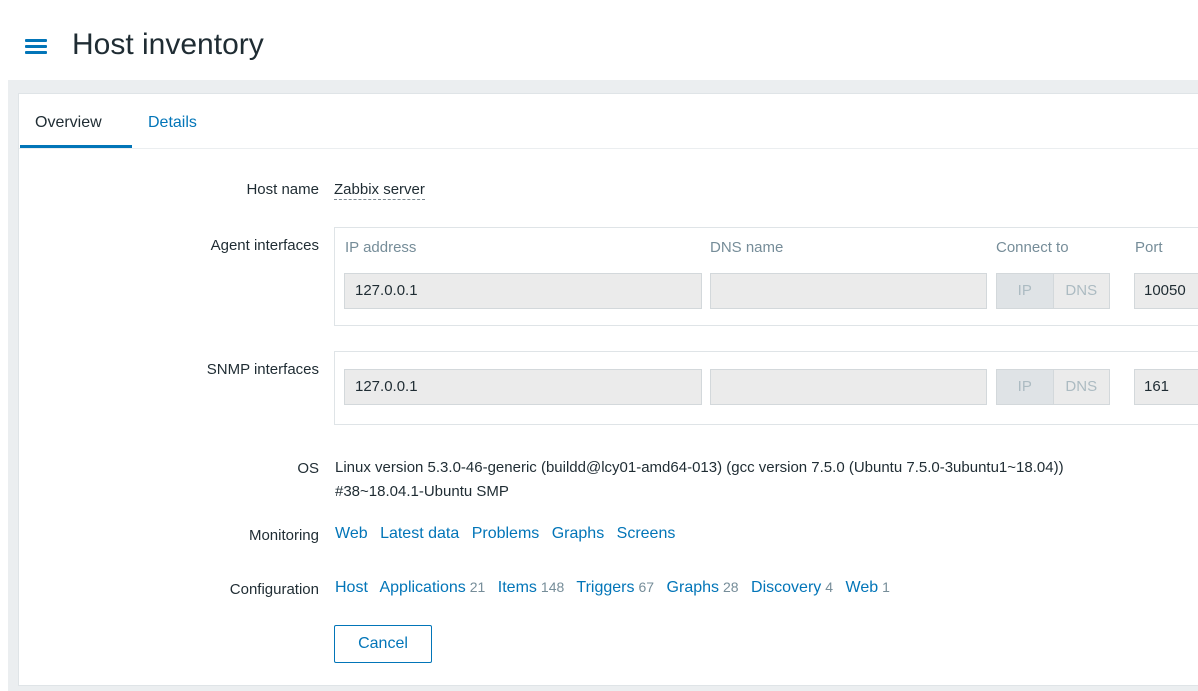 This screenshot has width=1198, height=691. What do you see at coordinates (693, 587) in the screenshot?
I see `config-link-graphs: Graphs` at bounding box center [693, 587].